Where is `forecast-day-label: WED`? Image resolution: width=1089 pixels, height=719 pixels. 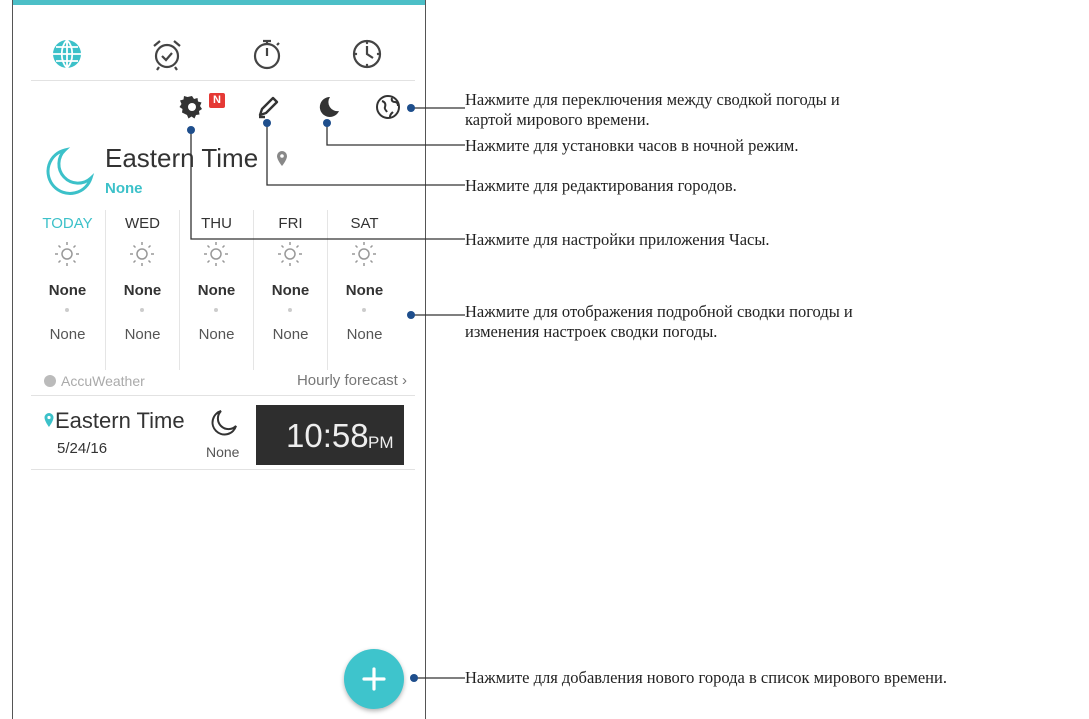
forecast-day-label: WED is located at coordinates (142, 223).